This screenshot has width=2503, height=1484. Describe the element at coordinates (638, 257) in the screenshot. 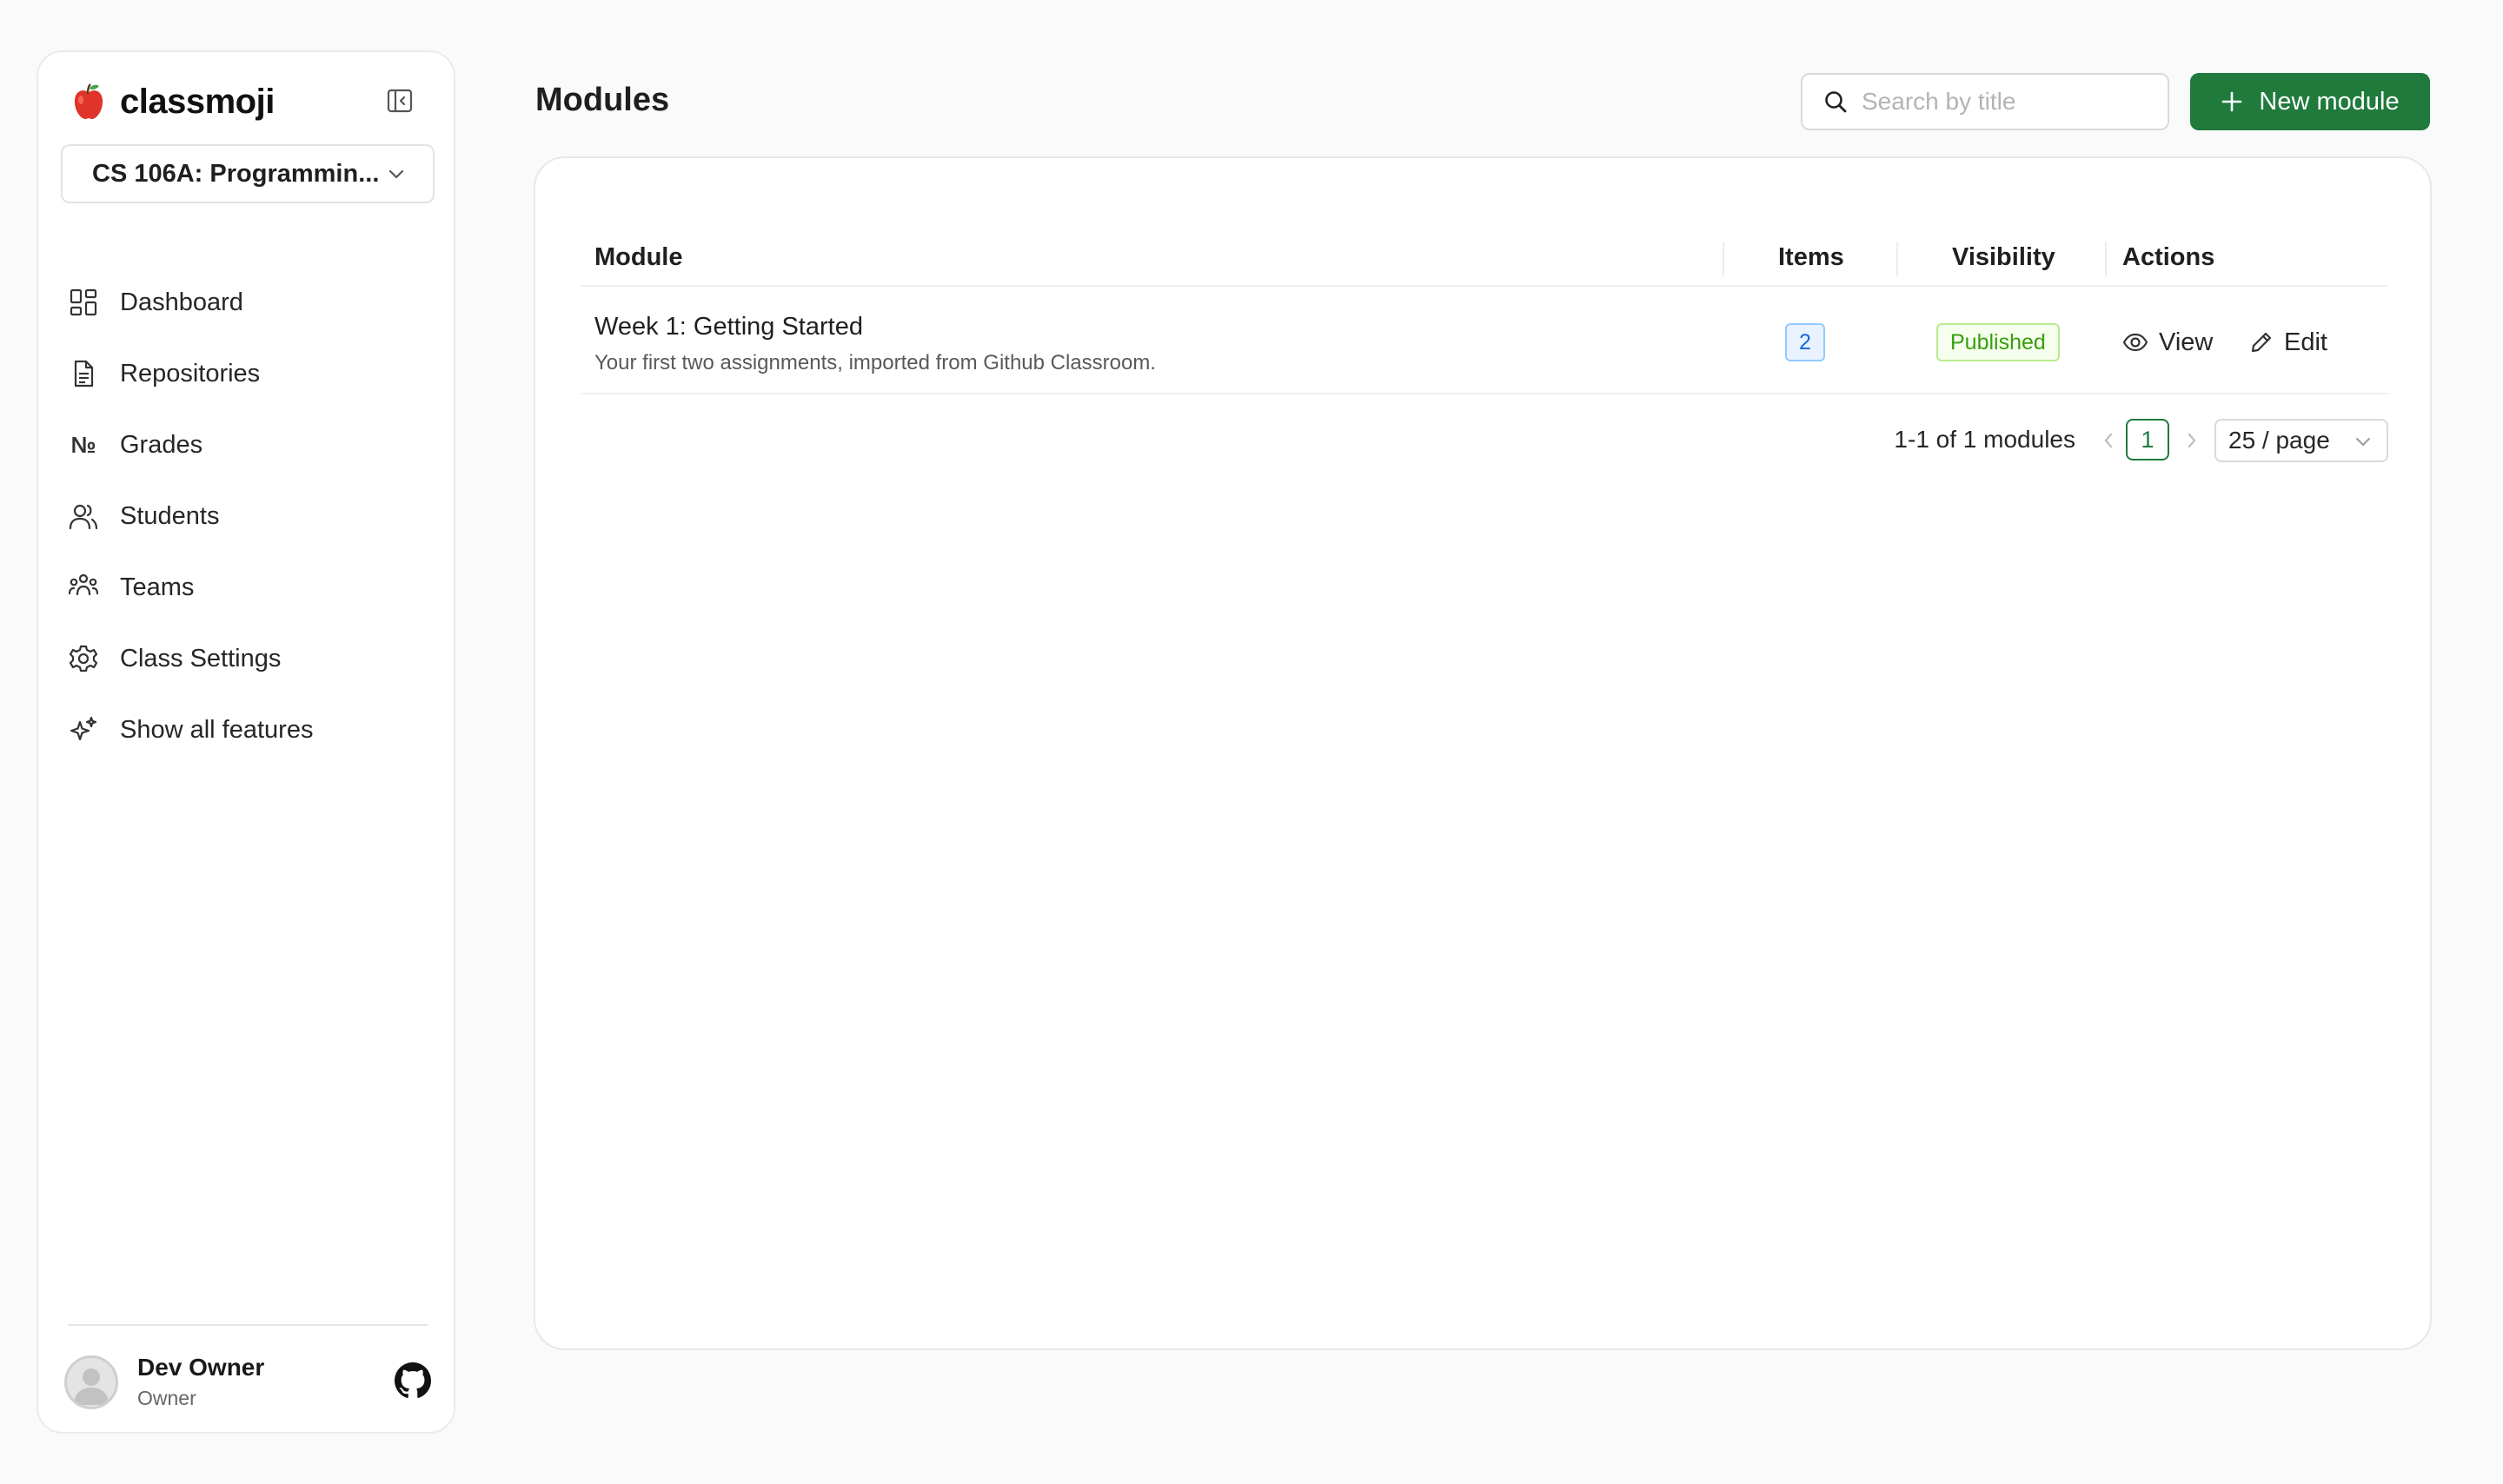

I see `column-header-module: Module` at that location.